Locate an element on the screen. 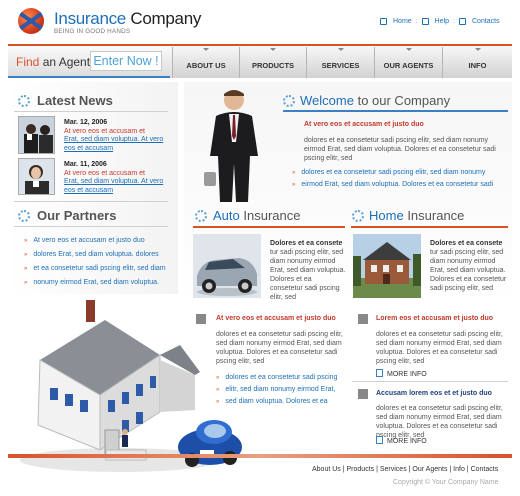 This screenshot has height=496, width=520. find-agent-label: Find an Agent is located at coordinates (53, 62).